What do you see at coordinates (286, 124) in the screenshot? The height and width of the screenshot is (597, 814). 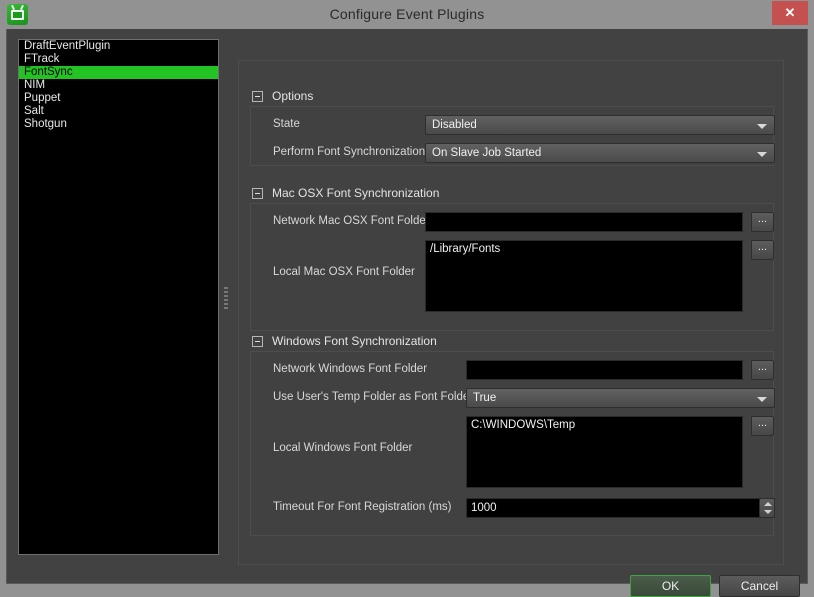 I see `label-state: State` at bounding box center [286, 124].